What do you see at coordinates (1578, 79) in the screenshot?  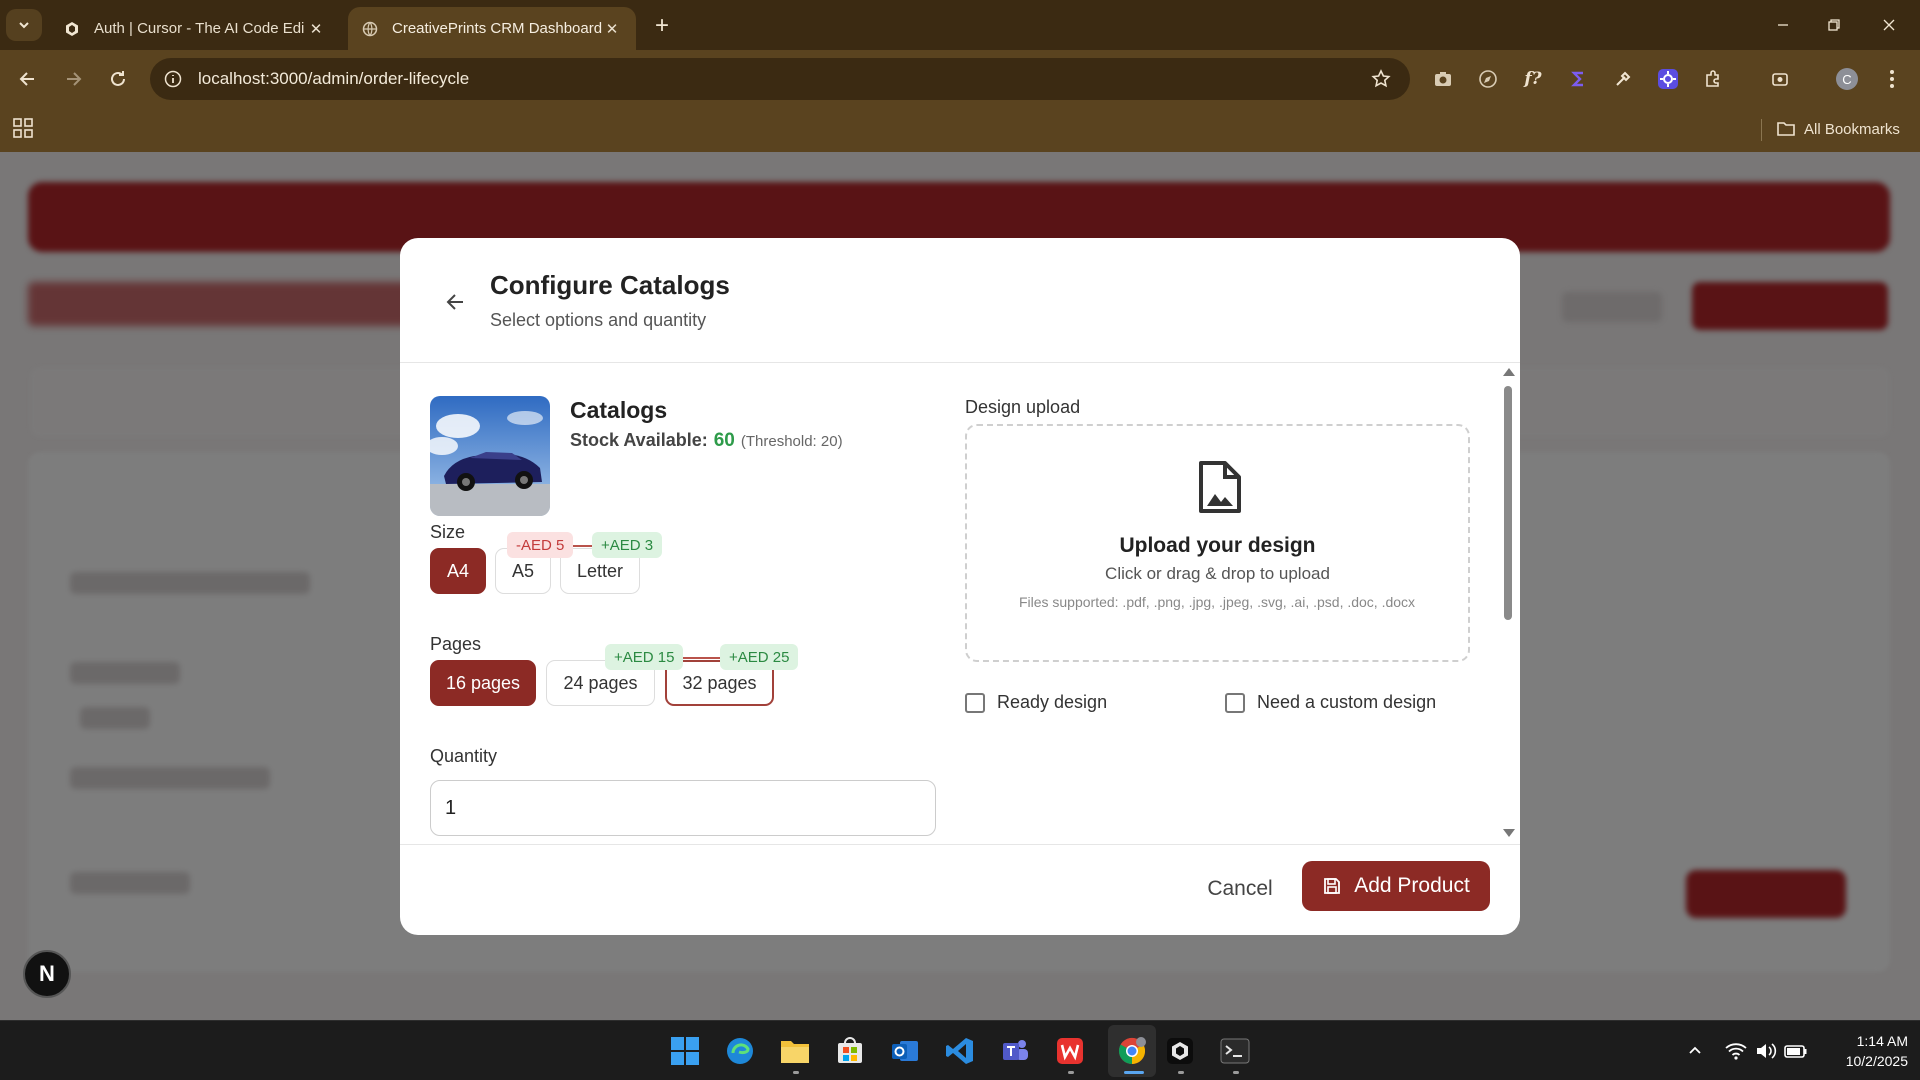 I see `s-extension-icon` at bounding box center [1578, 79].